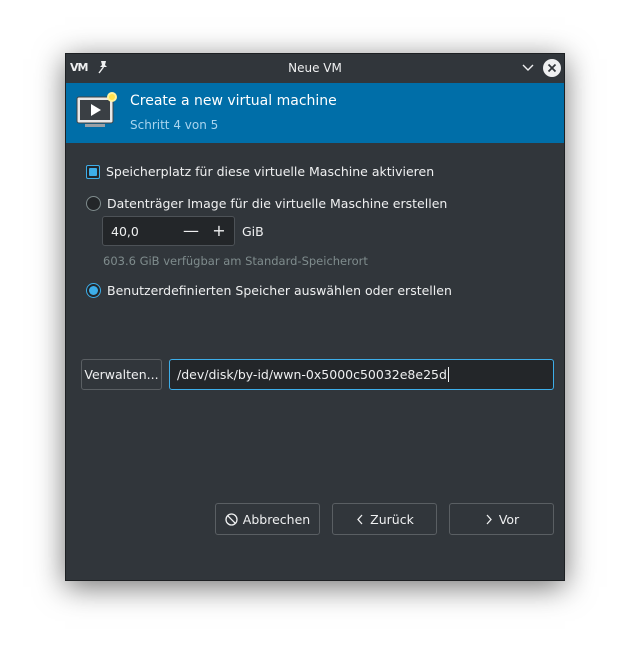  What do you see at coordinates (392, 519) in the screenshot?
I see `back-button-label: Zurück` at bounding box center [392, 519].